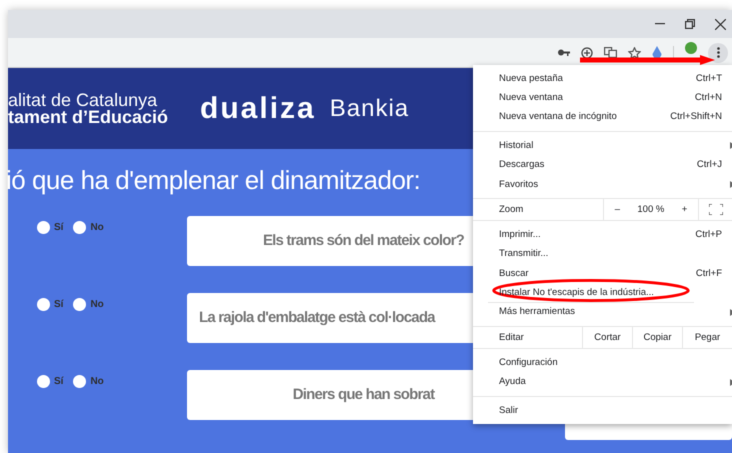 This screenshot has height=453, width=732. What do you see at coordinates (602, 363) in the screenshot?
I see `menu-item: Configuración` at bounding box center [602, 363].